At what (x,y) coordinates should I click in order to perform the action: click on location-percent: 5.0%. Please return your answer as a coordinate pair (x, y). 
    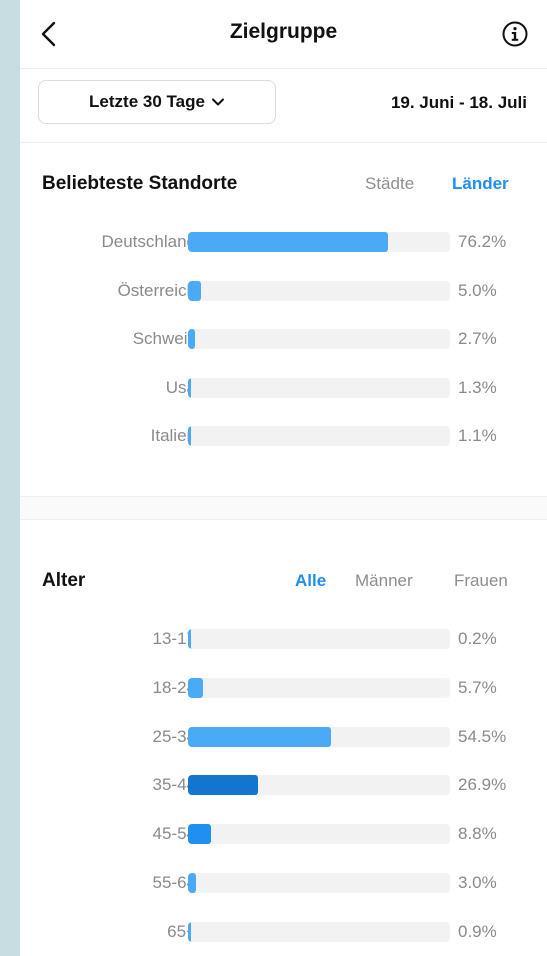
    Looking at the image, I should click on (477, 290).